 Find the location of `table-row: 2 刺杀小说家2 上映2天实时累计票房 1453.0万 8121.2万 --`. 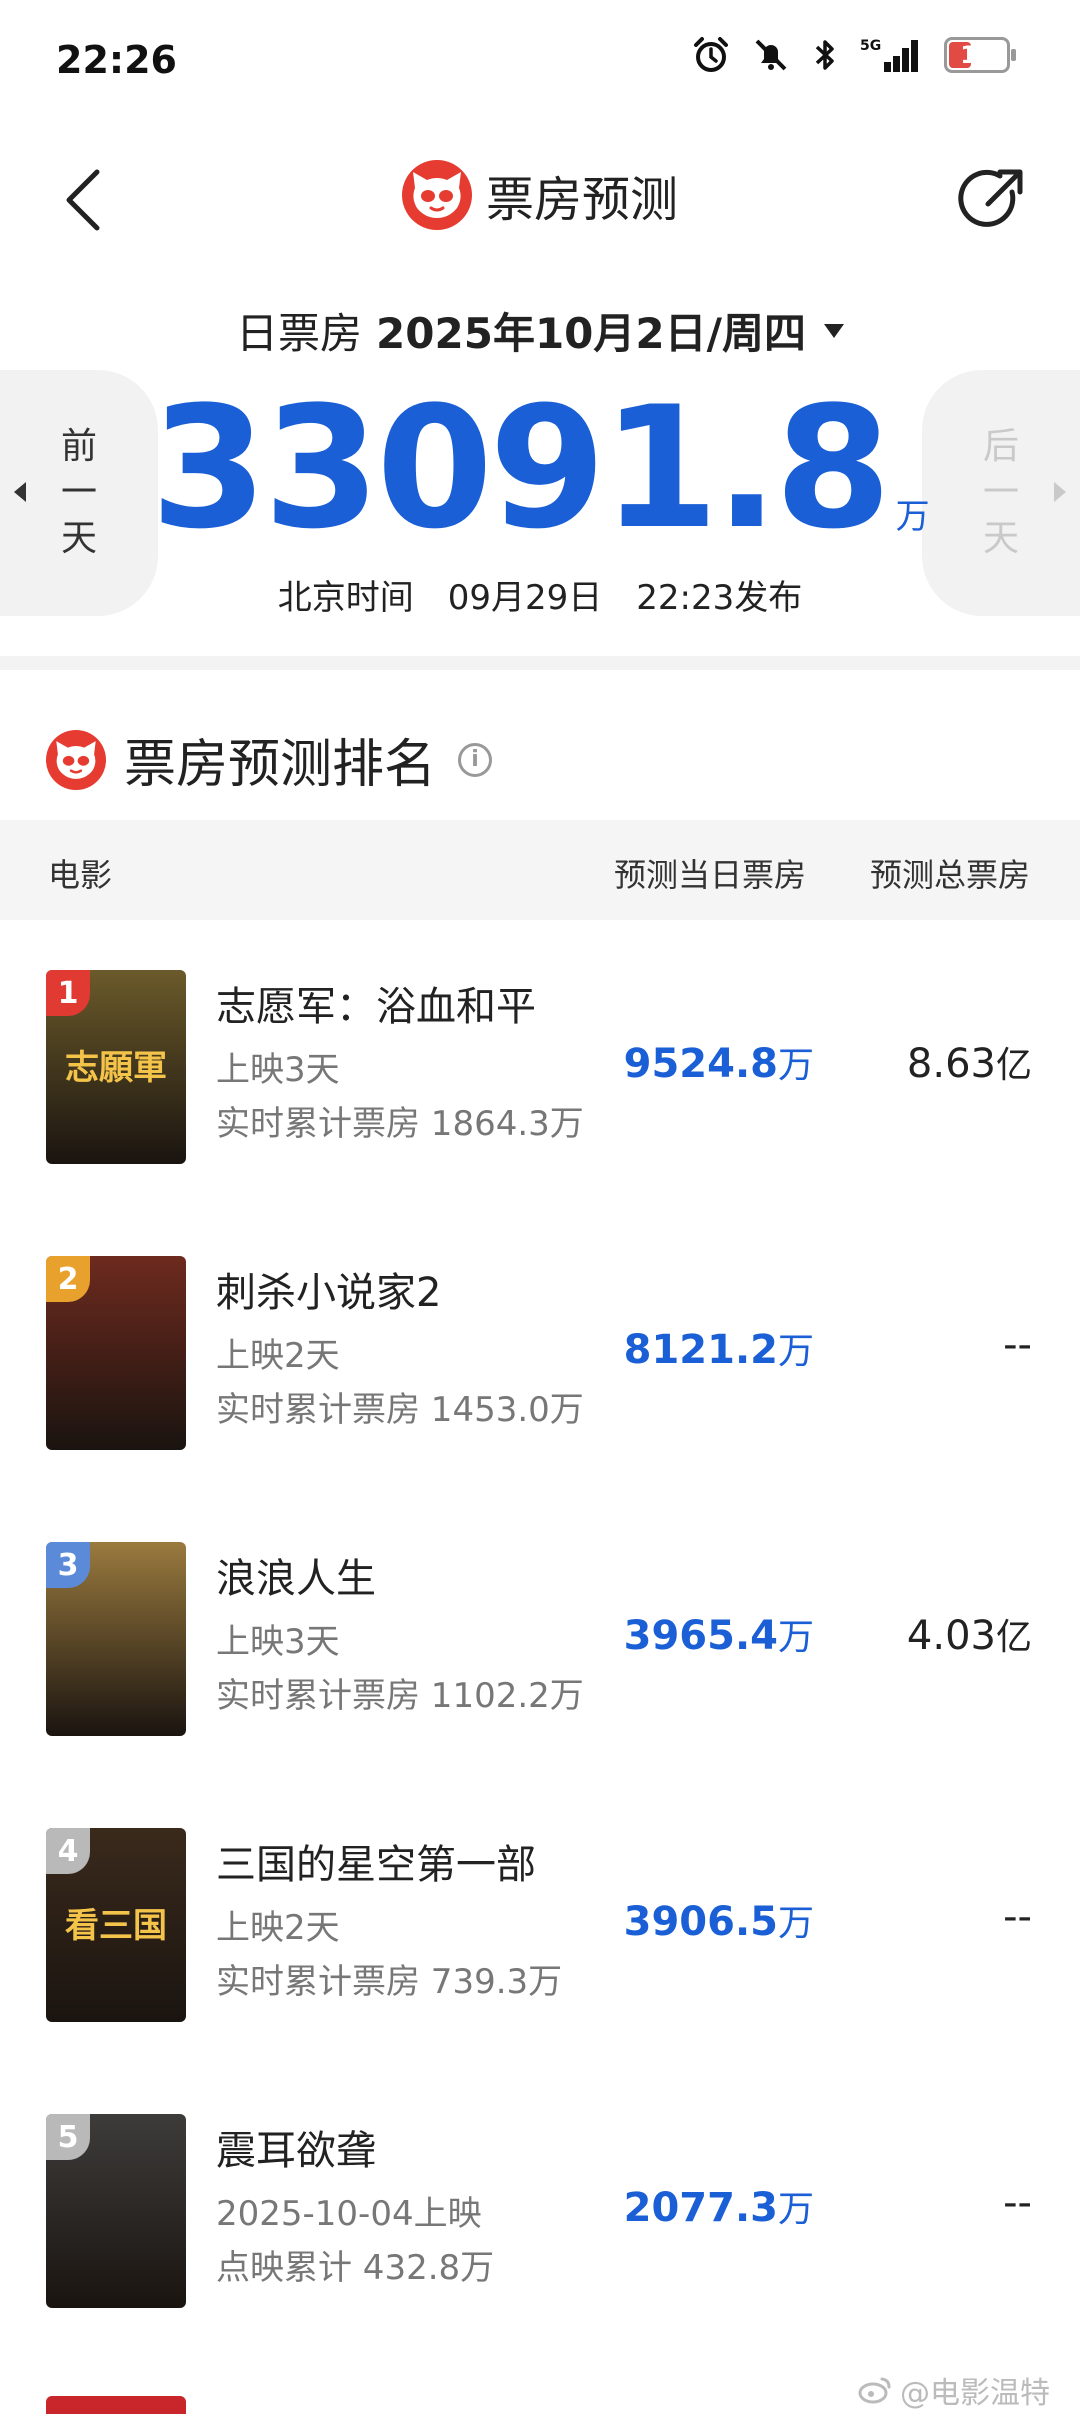

table-row: 2 刺杀小说家2 上映2天实时累计票房 1453.0万 8121.2万 -- is located at coordinates (540, 1353).